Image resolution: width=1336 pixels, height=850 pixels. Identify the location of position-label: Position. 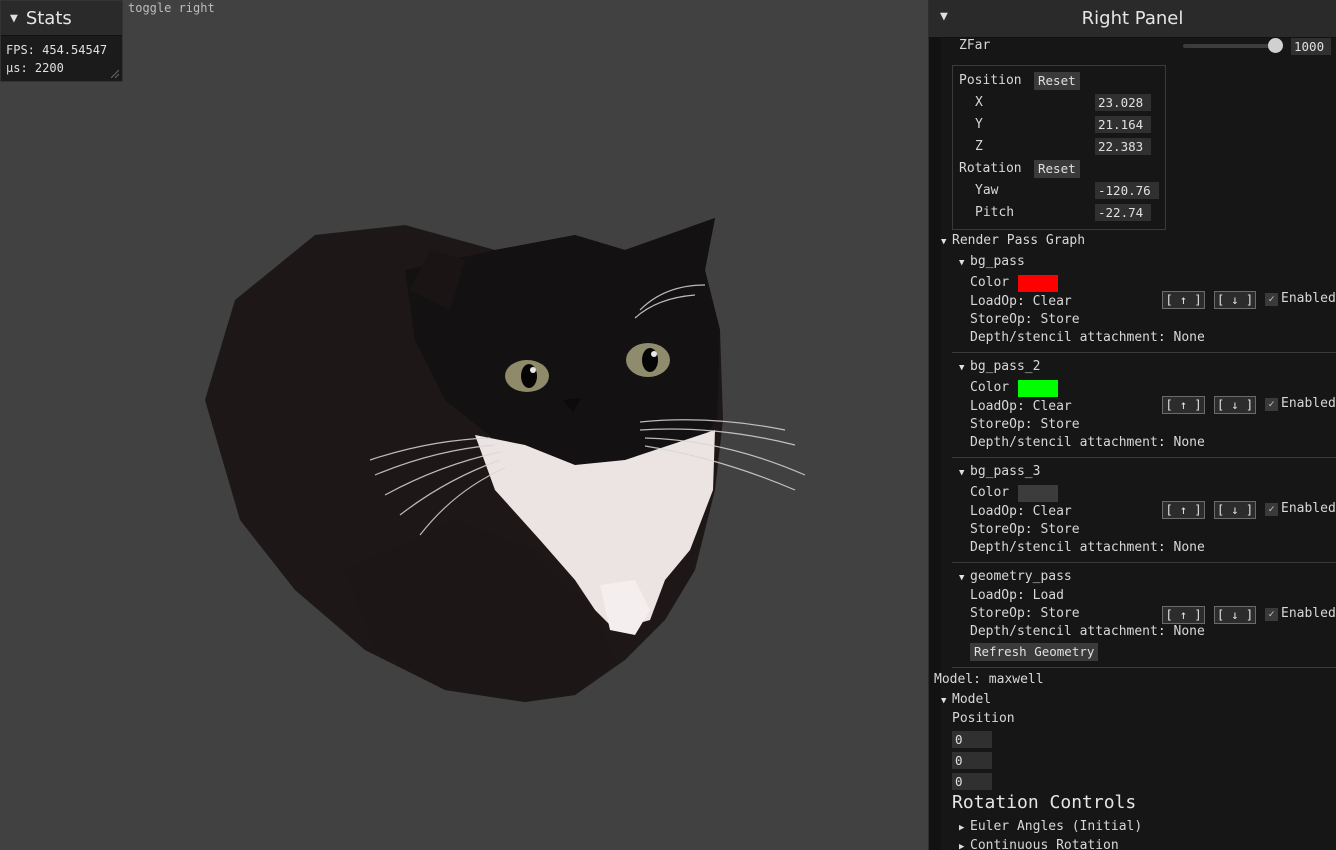
(990, 80).